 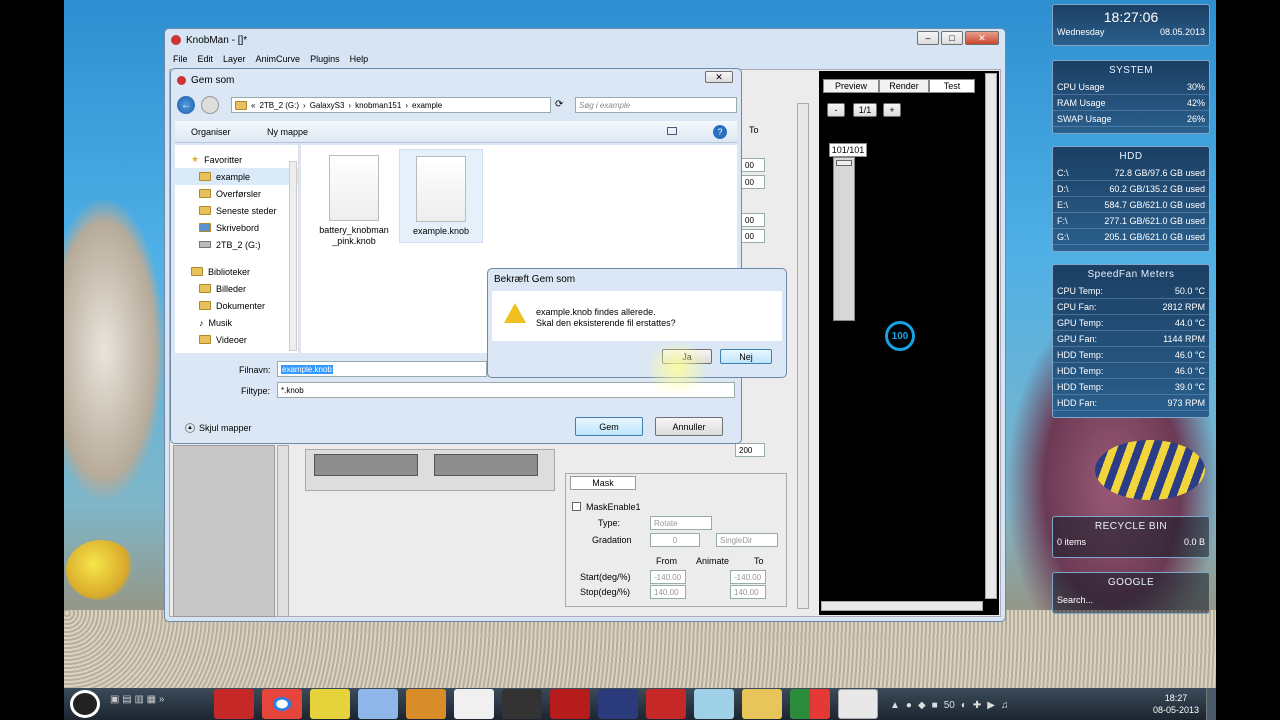 I want to click on preview-hscrollbar, so click(x=902, y=606).